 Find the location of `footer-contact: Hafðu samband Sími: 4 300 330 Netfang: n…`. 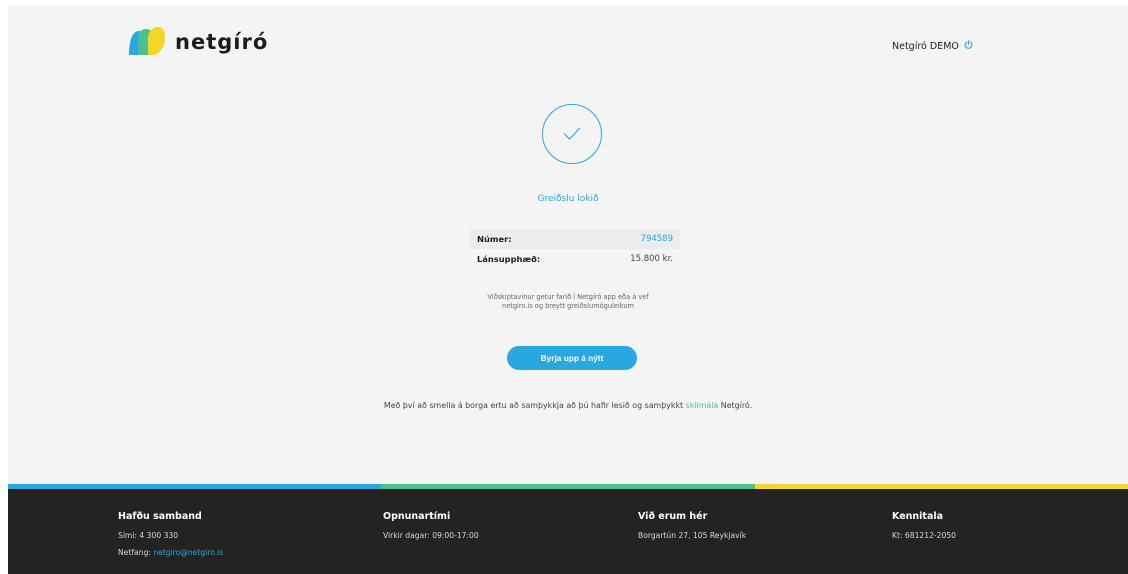

footer-contact: Hafðu samband Sími: 4 300 330 Netfang: n… is located at coordinates (170, 538).